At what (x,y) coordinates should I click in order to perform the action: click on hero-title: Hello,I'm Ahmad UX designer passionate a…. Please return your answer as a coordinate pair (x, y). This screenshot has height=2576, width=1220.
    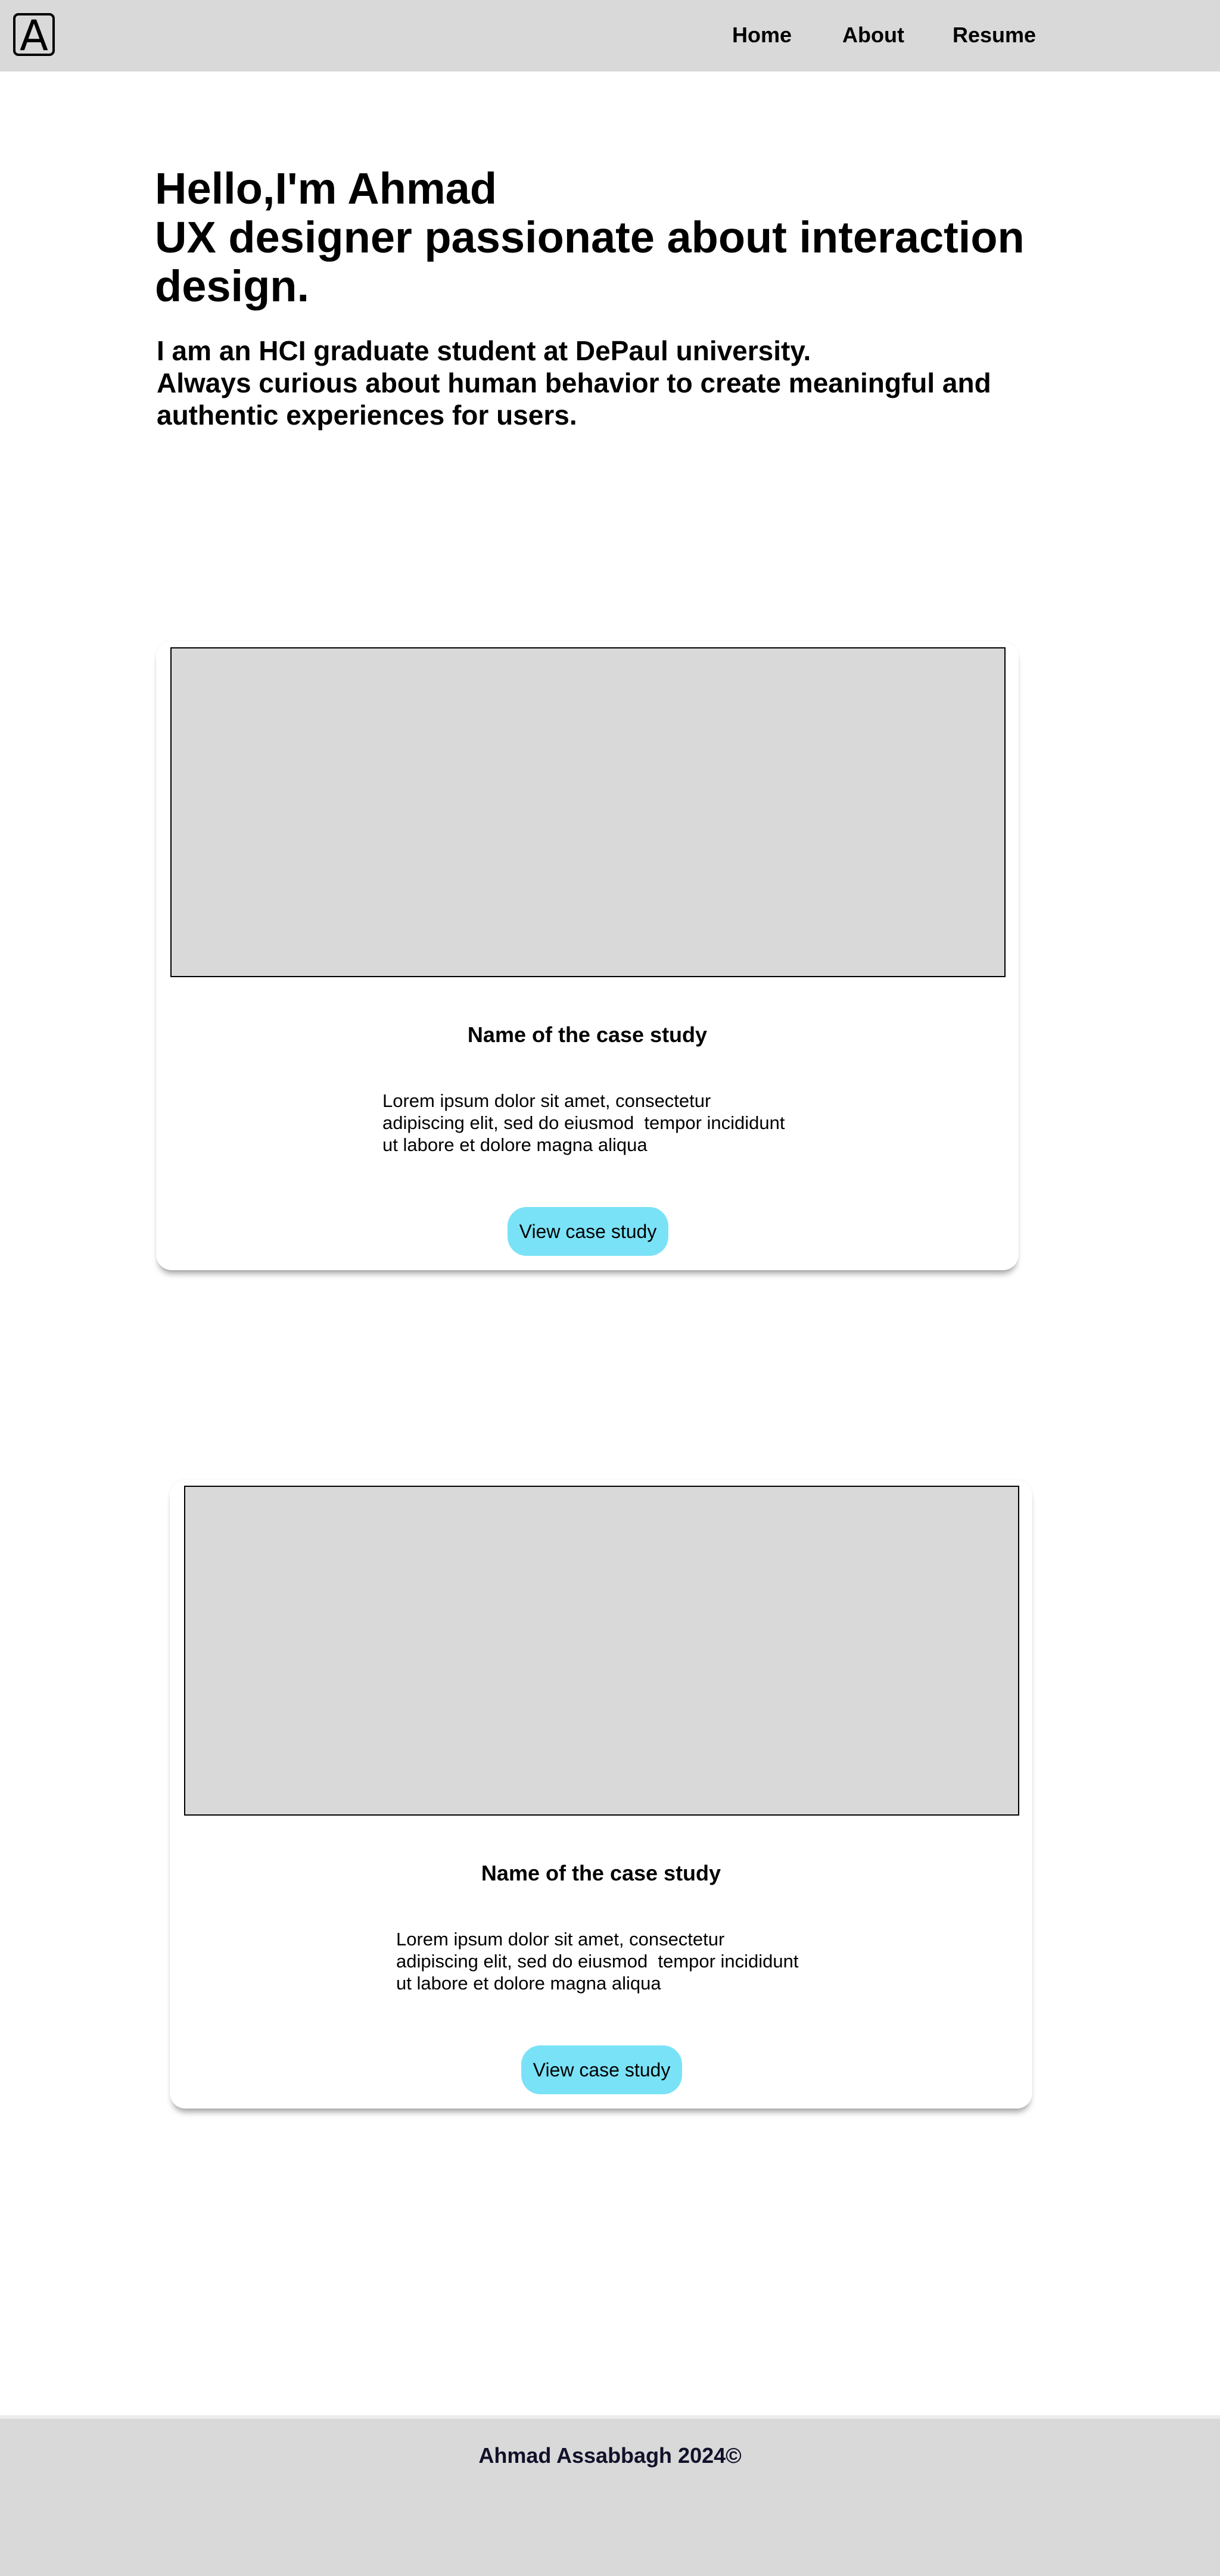
    Looking at the image, I should click on (590, 238).